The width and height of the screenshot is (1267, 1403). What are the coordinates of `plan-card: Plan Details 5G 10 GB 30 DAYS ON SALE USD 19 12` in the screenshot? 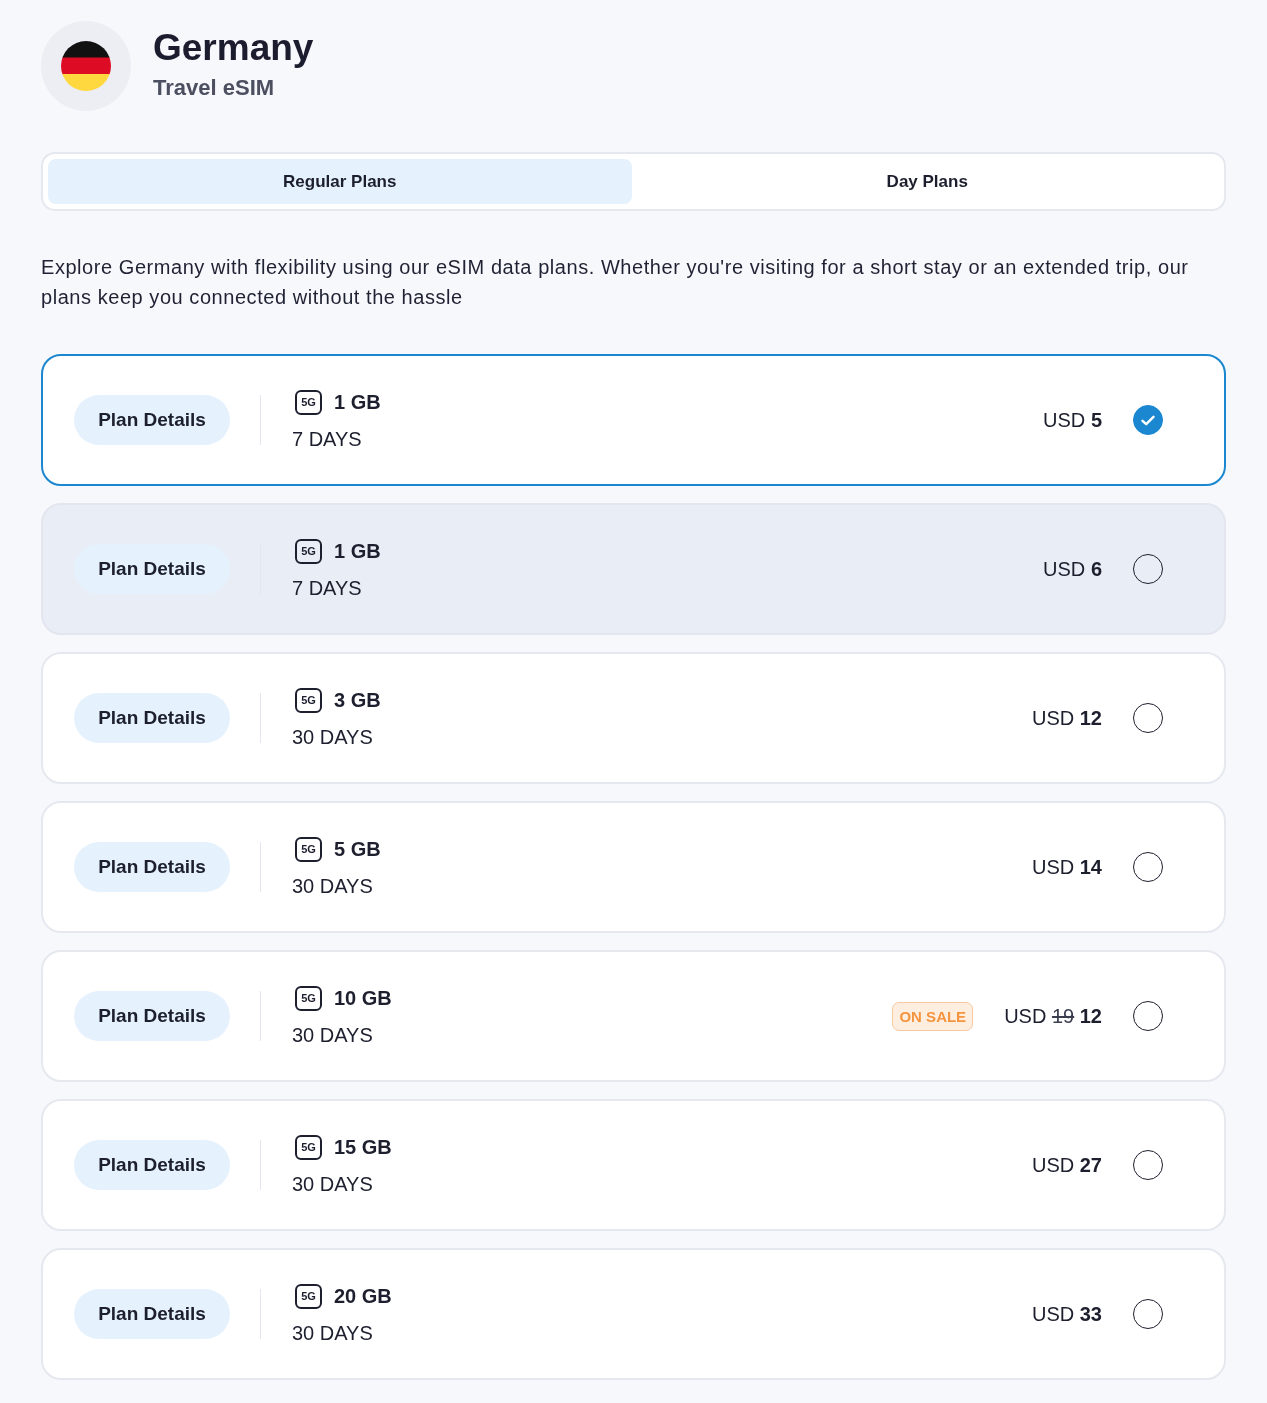 It's located at (633, 1016).